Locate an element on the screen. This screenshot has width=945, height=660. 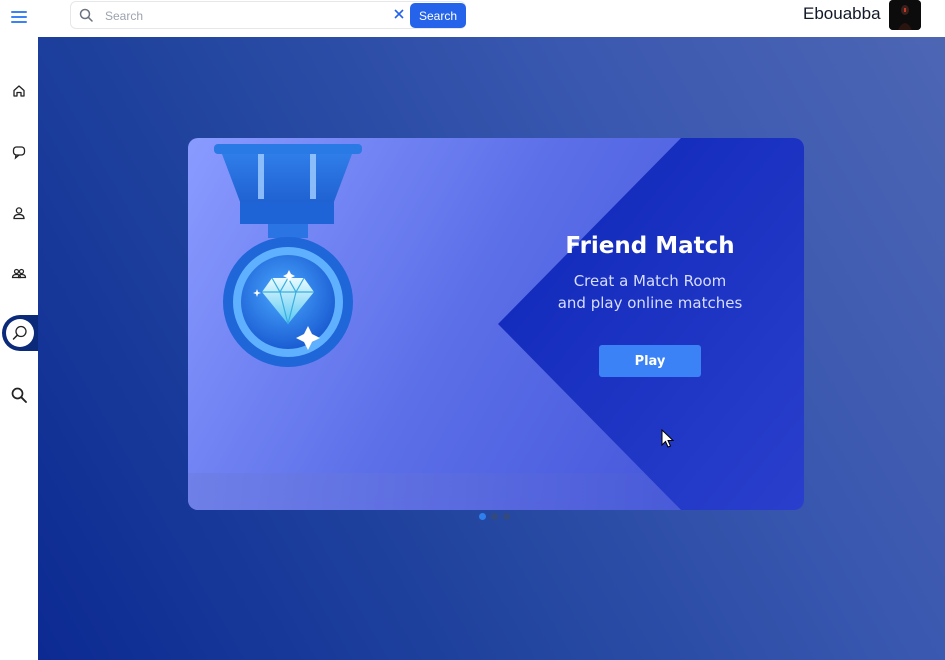
search-button: Search is located at coordinates (438, 15).